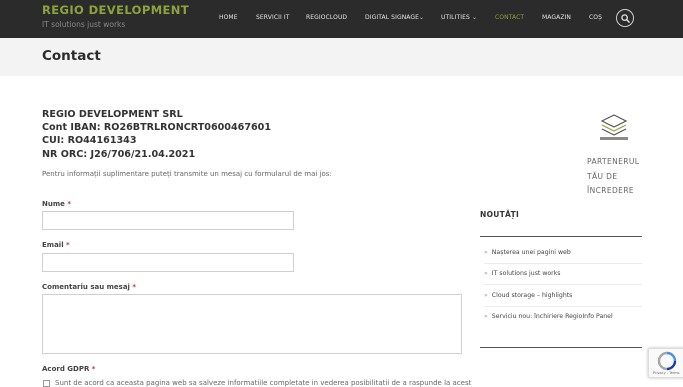 The width and height of the screenshot is (683, 387). I want to click on email-label-text: Email, so click(53, 245).